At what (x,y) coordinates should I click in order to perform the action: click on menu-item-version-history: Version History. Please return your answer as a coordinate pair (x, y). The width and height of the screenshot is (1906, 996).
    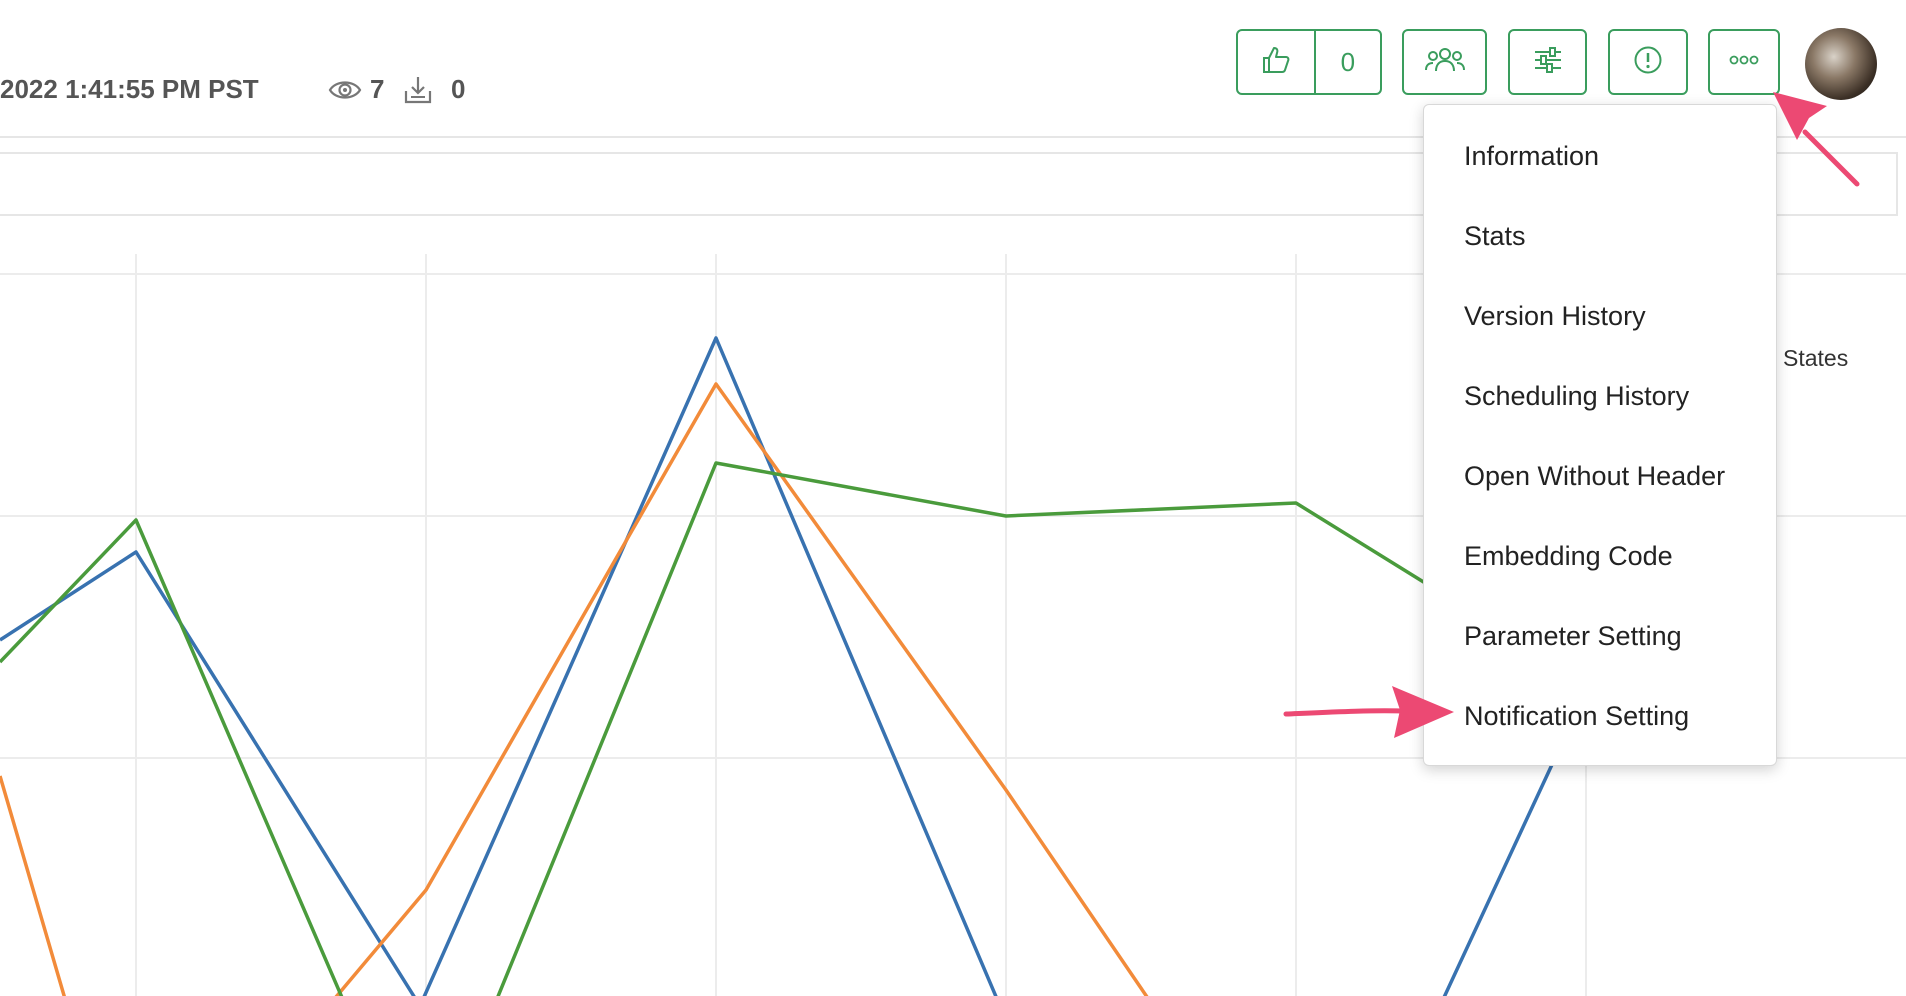
    Looking at the image, I should click on (1555, 316).